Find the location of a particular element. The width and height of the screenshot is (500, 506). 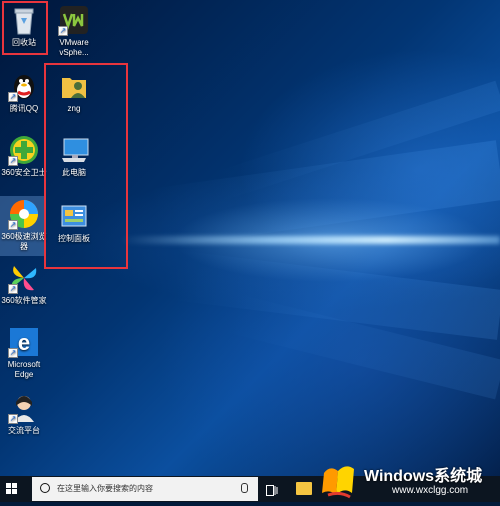

chat-platform-icon: ↗ is located at coordinates (24, 408).